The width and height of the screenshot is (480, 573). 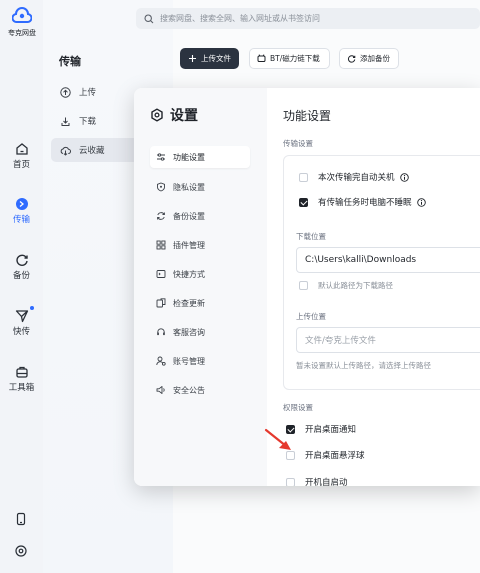 I want to click on rail-item-transfer: 传输, so click(x=21, y=211).